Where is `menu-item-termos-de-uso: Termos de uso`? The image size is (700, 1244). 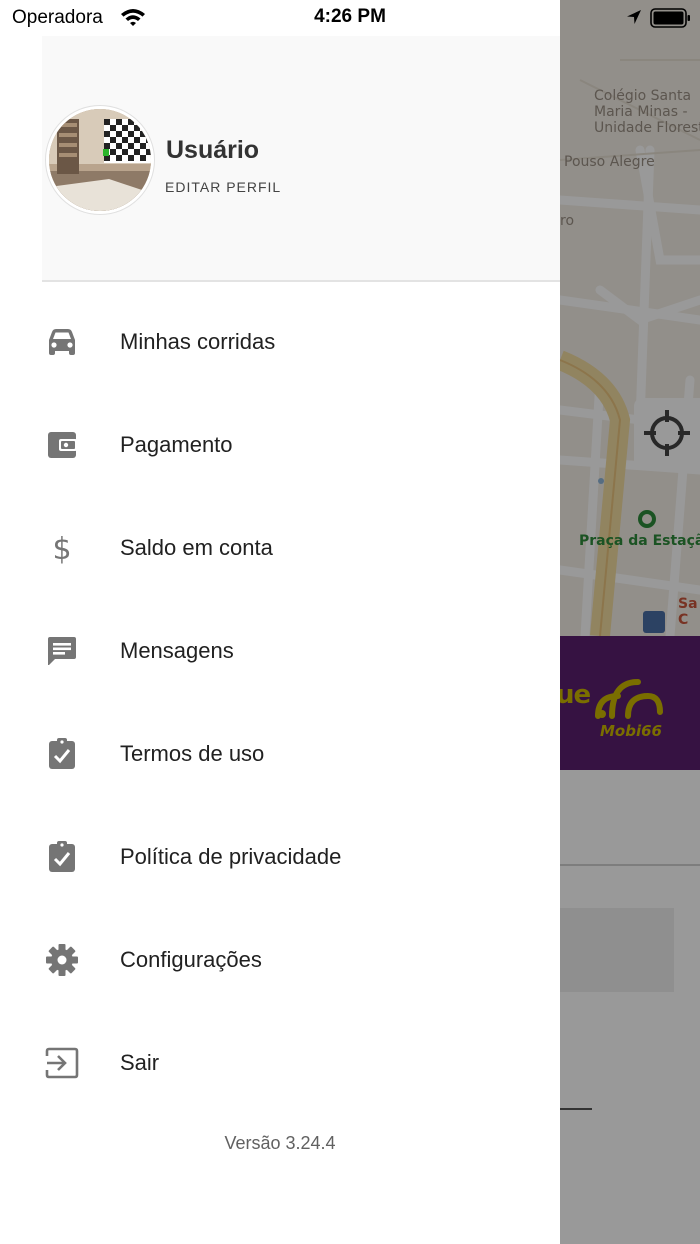
menu-item-termos-de-uso: Termos de uso is located at coordinates (280, 753).